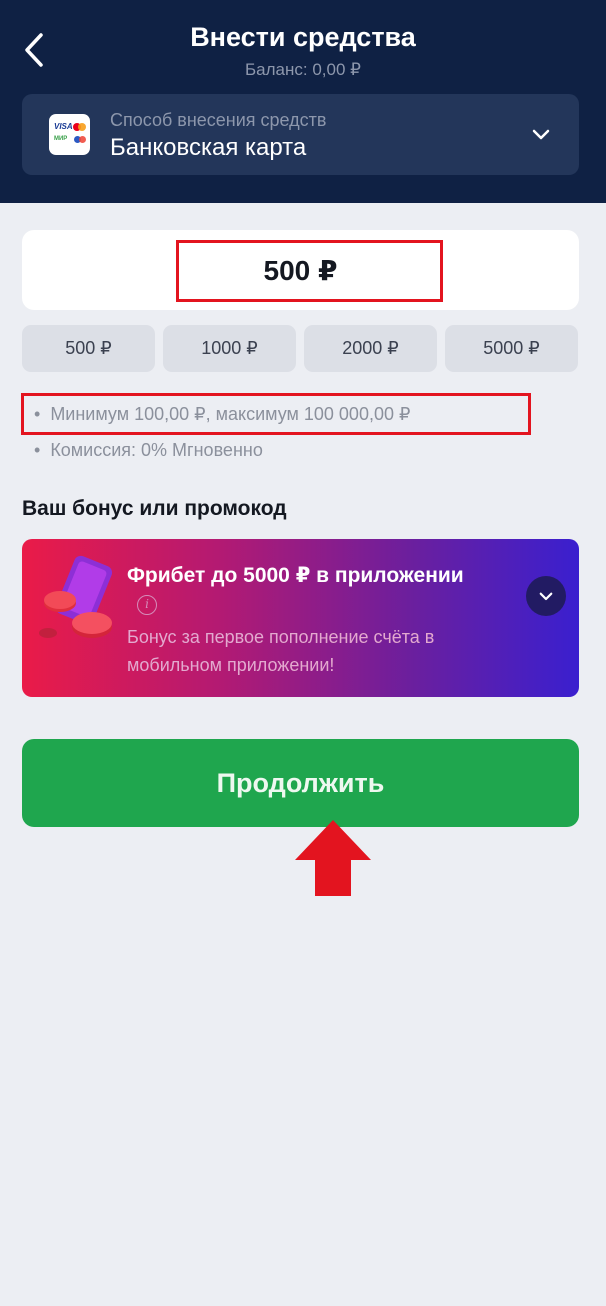  I want to click on bank-card-icon: VISA МИР, so click(69, 134).